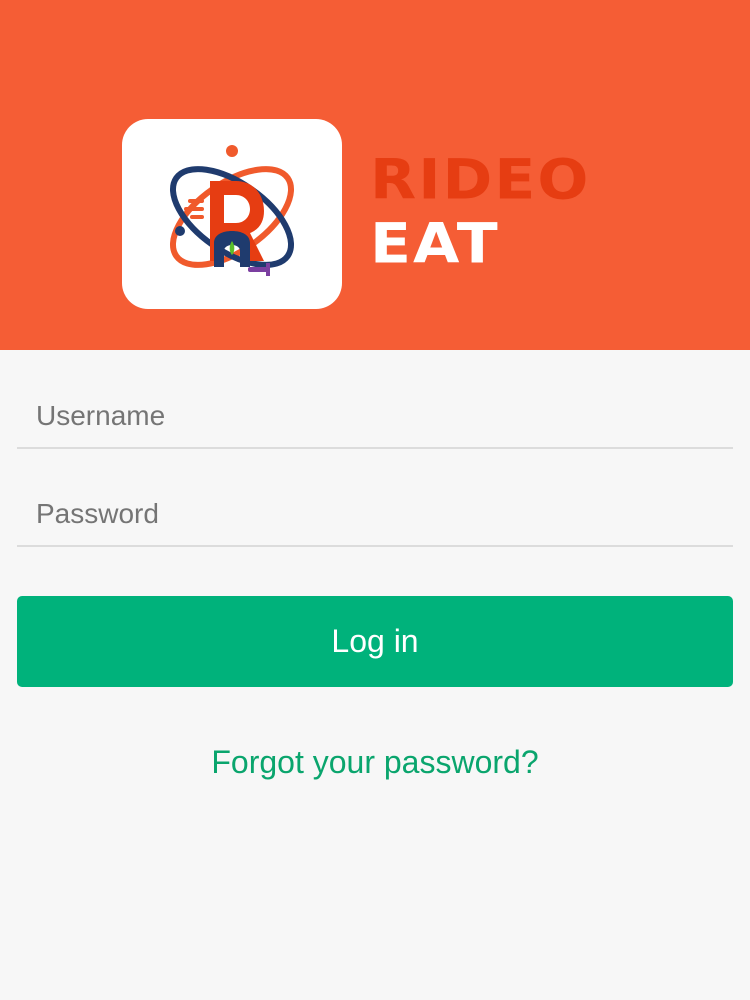  I want to click on forgot-password-link: Forgot your password?, so click(375, 762).